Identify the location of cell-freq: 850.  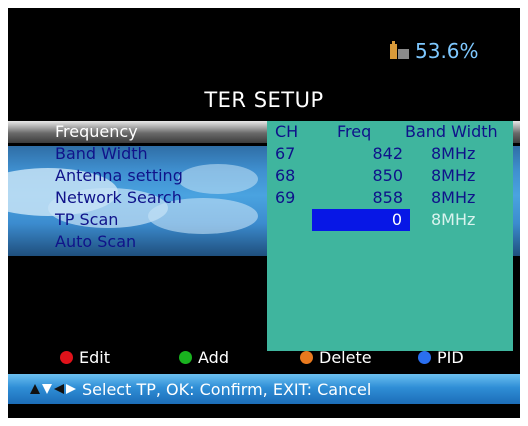
(387, 175).